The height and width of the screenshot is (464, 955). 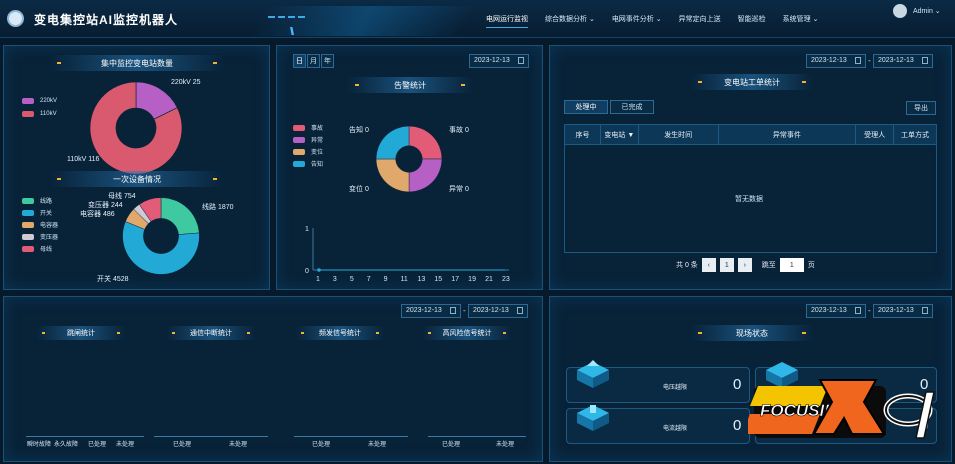 What do you see at coordinates (431, 311) in the screenshot?
I see `stats-date-from: 2023-12-13` at bounding box center [431, 311].